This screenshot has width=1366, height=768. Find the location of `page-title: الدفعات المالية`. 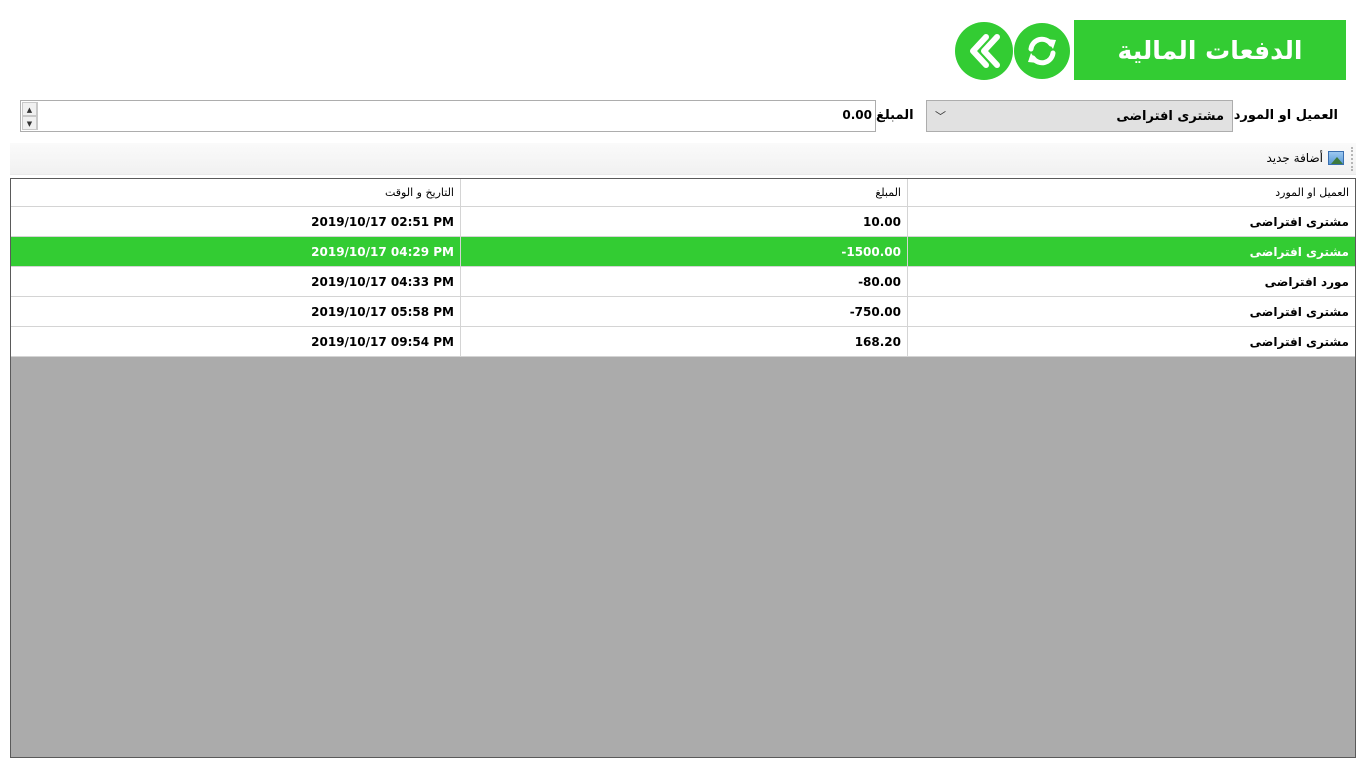

page-title: الدفعات المالية is located at coordinates (1210, 50).